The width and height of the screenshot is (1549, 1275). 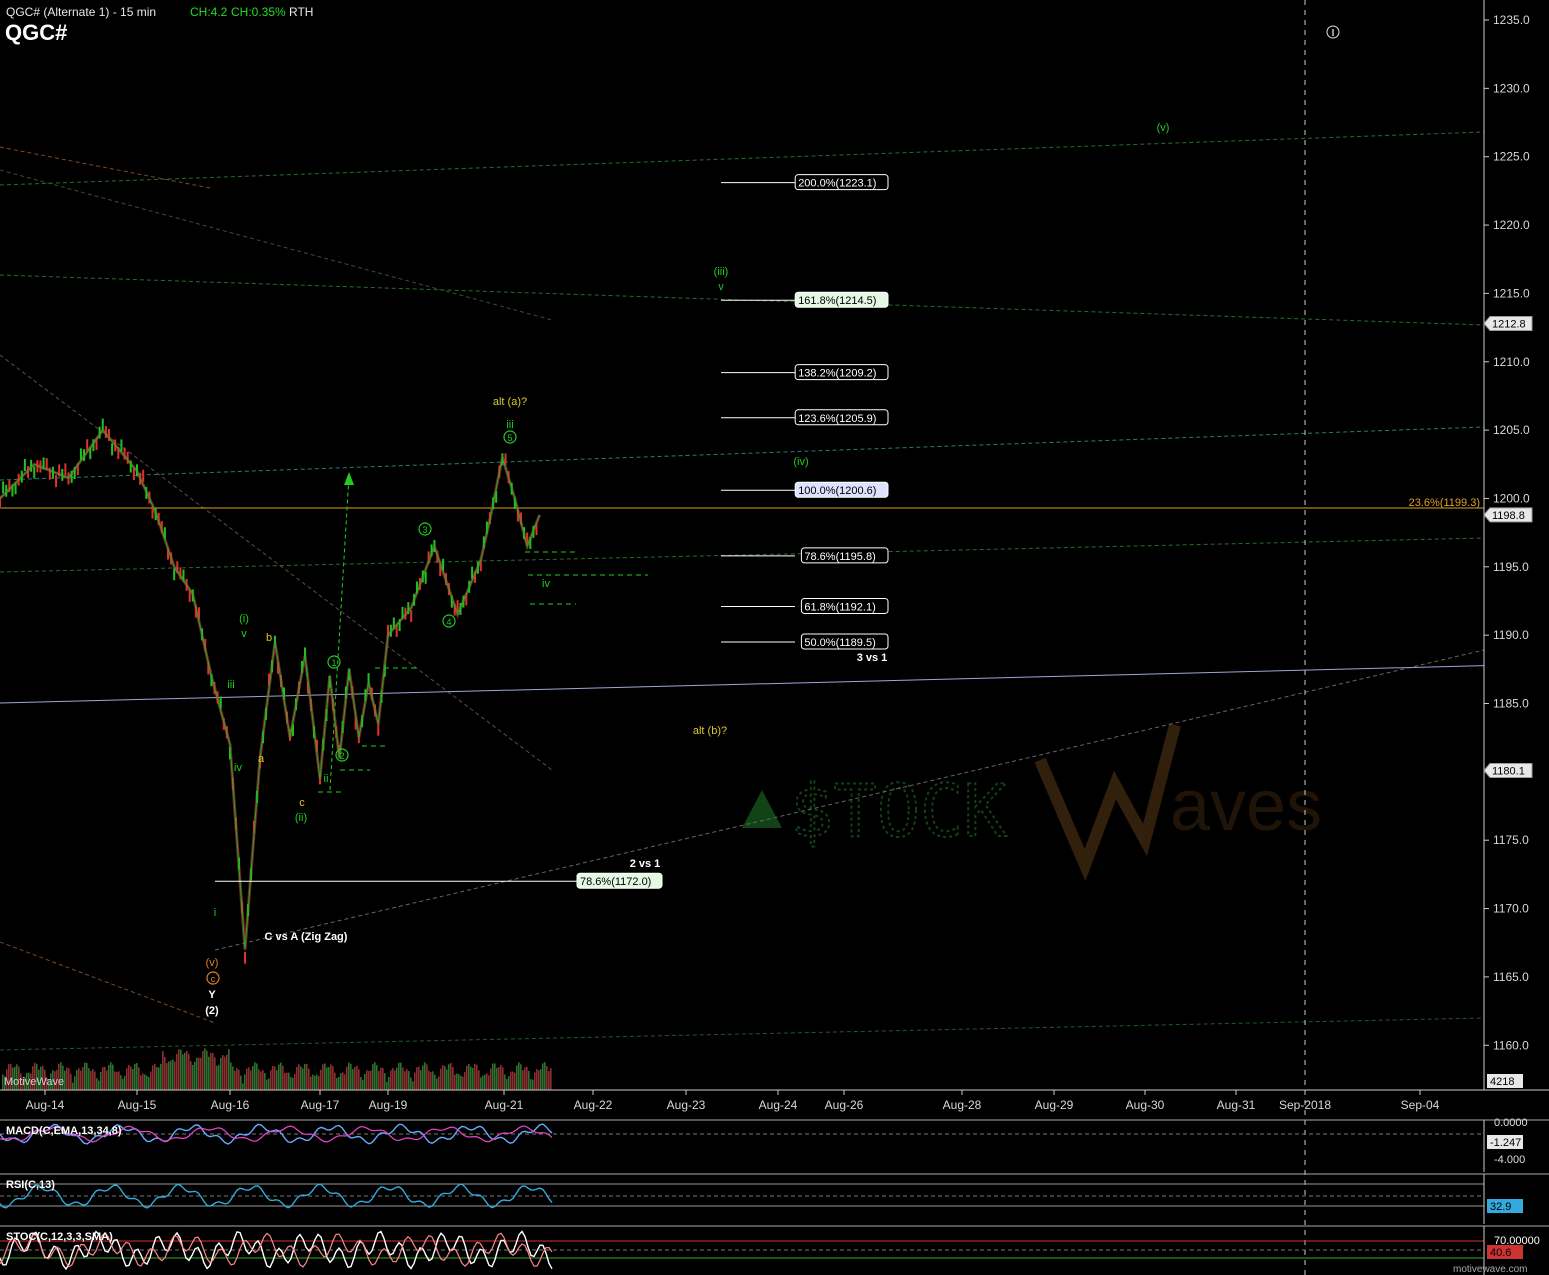 What do you see at coordinates (1420, 1105) in the screenshot?
I see `x-tick-label: Sep-04` at bounding box center [1420, 1105].